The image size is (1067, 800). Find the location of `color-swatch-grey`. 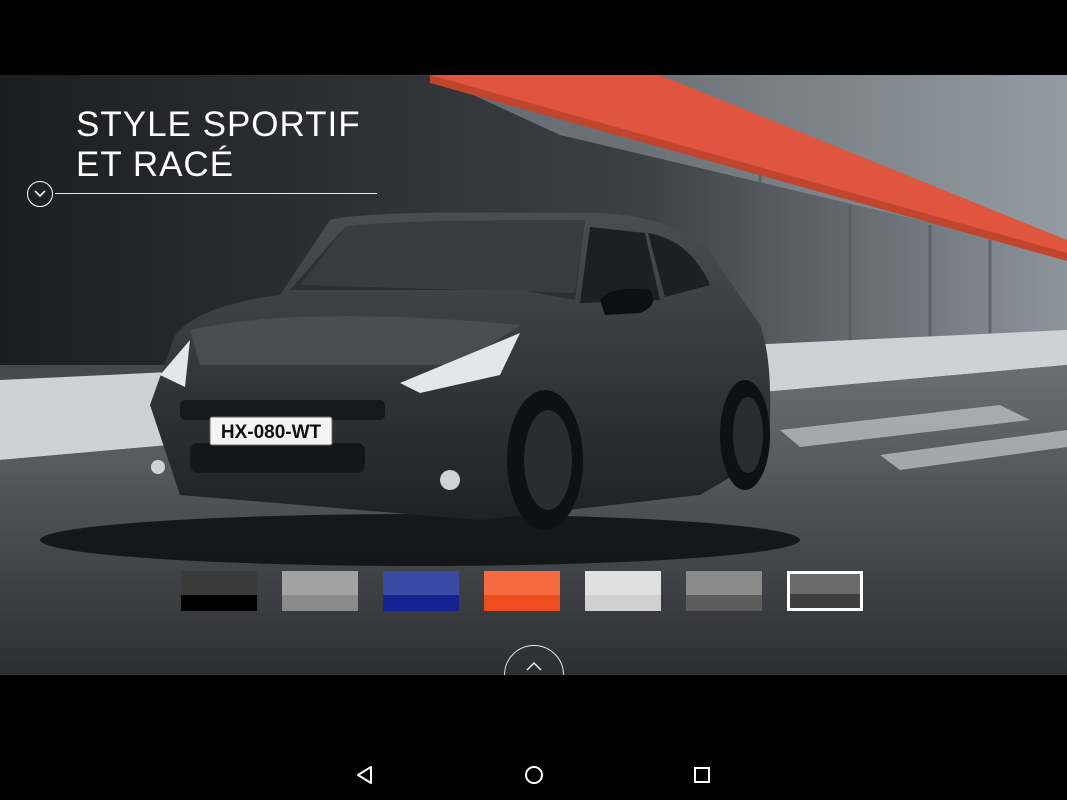

color-swatch-grey is located at coordinates (724, 591).